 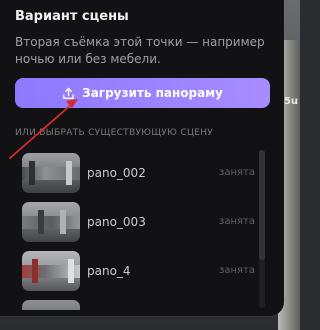 I want to click on background-sign-text: 5u, so click(x=290, y=101).